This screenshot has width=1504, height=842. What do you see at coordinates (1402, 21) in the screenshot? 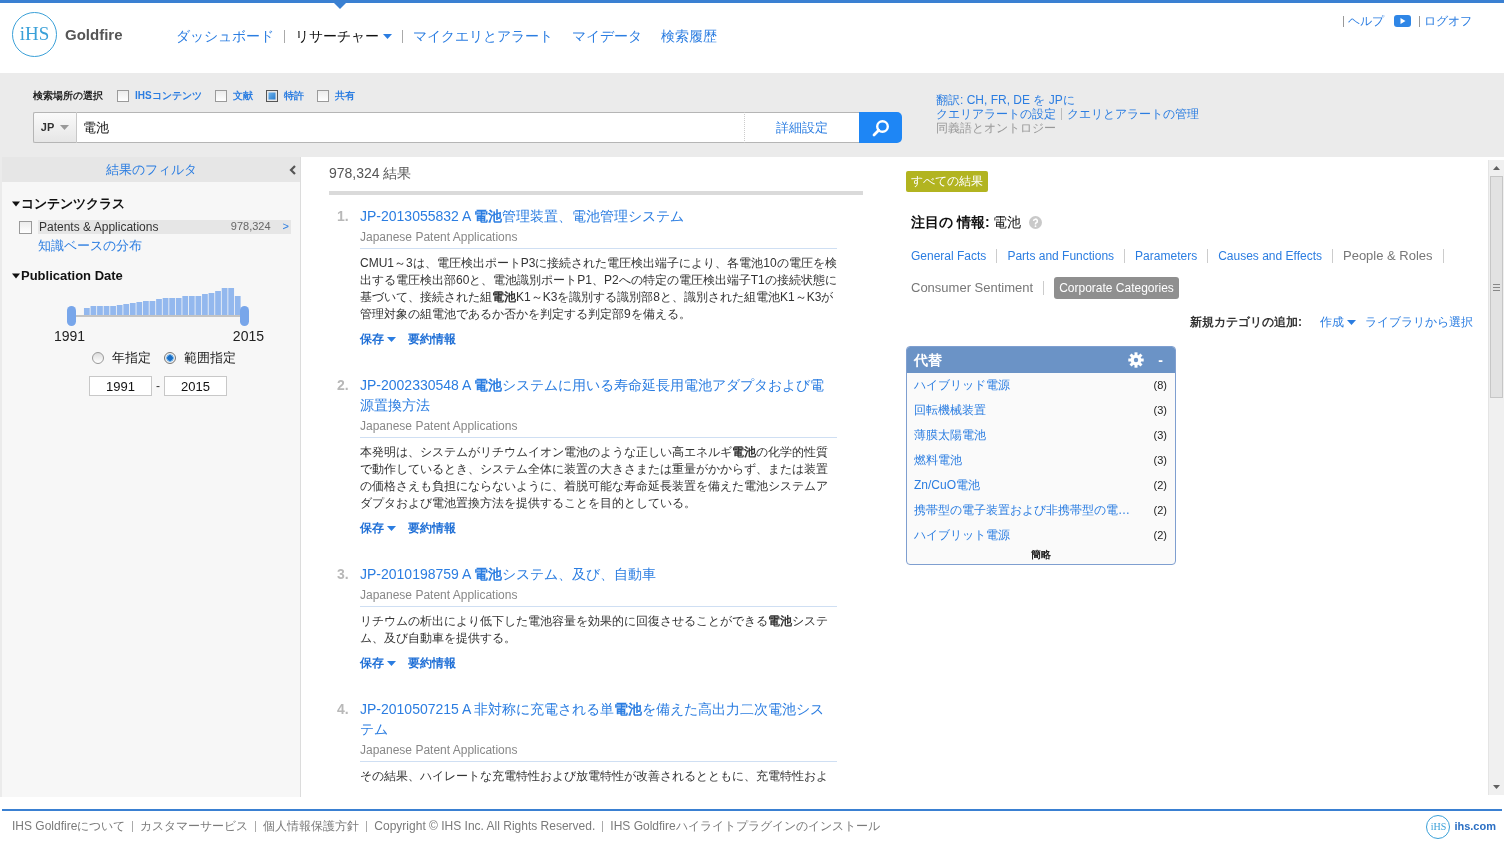
I see `video-play-icon` at bounding box center [1402, 21].